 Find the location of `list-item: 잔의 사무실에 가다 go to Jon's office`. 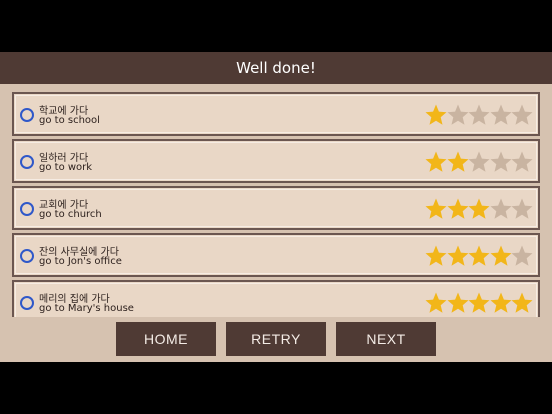

list-item: 잔의 사무실에 가다 go to Jon's office is located at coordinates (276, 255).